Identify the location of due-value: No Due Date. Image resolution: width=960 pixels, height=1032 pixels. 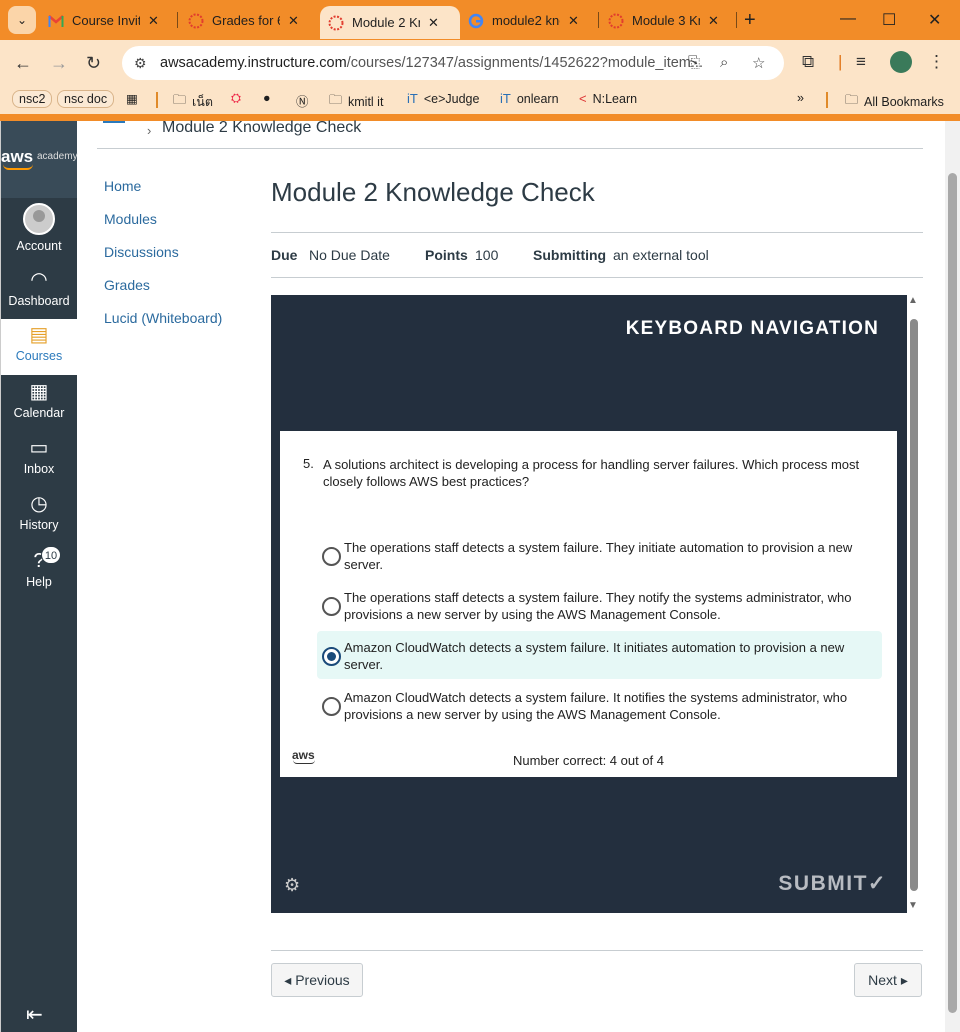
(349, 255).